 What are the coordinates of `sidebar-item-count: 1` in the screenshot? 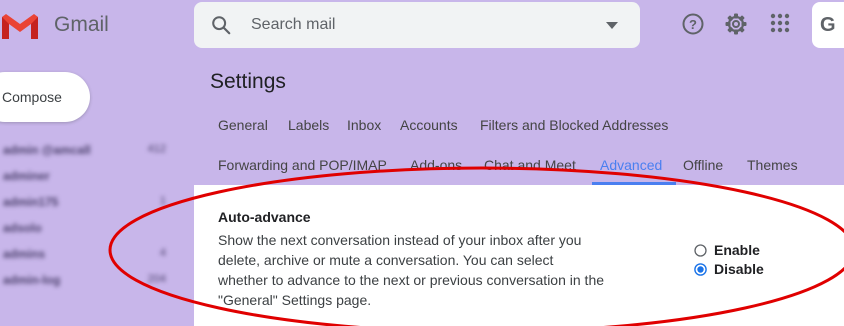 It's located at (162, 201).